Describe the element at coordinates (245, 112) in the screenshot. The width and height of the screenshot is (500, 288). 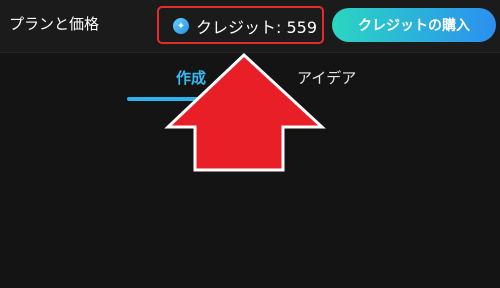
I see `red-up-arrow-icon` at that location.